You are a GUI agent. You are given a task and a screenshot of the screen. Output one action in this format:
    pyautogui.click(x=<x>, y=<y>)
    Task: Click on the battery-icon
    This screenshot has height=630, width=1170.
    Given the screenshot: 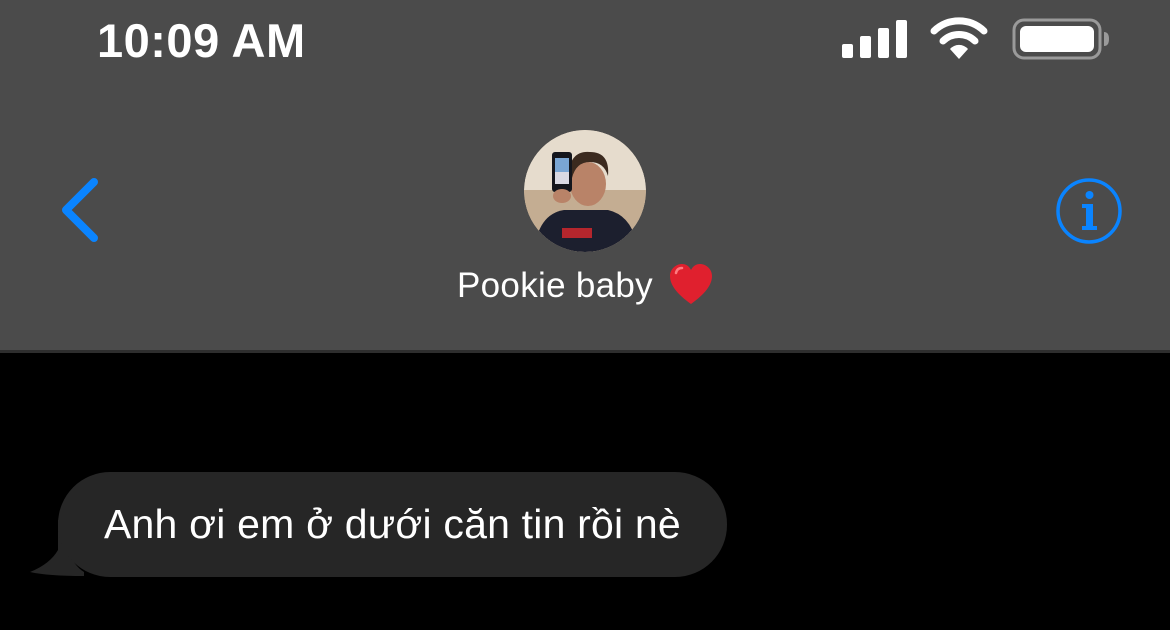 What is the action you would take?
    pyautogui.click(x=1060, y=39)
    